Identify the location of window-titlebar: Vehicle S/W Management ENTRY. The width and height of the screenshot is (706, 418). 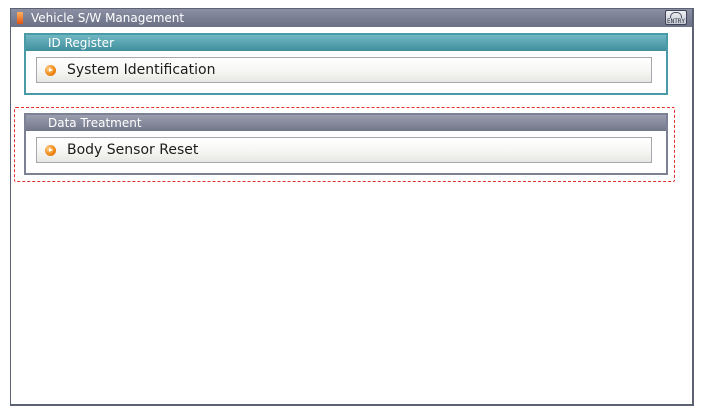
(351, 18).